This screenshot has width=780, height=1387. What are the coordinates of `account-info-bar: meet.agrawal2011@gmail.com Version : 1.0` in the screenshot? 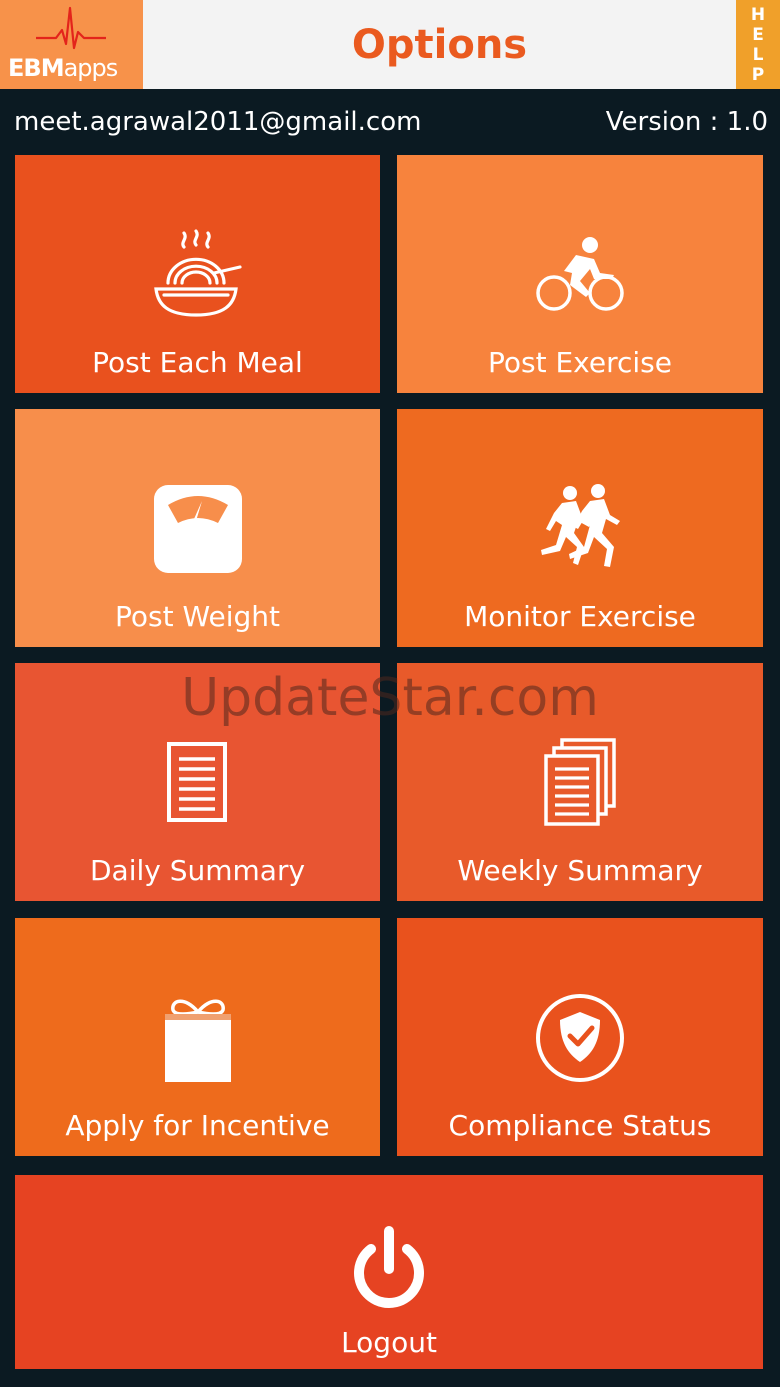 It's located at (390, 122).